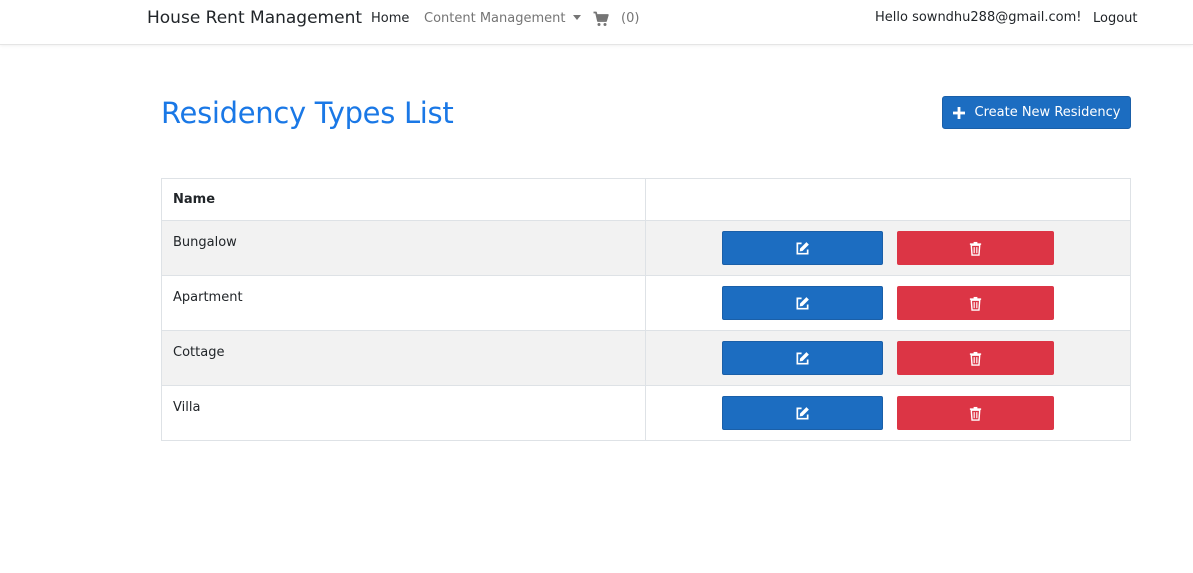  What do you see at coordinates (1047, 112) in the screenshot?
I see `create-button-label: Create New Residency` at bounding box center [1047, 112].